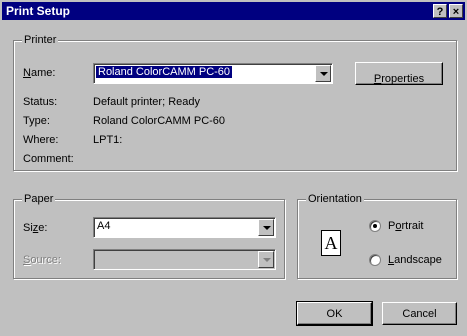 This screenshot has height=336, width=467. I want to click on close-button: ×, so click(456, 11).